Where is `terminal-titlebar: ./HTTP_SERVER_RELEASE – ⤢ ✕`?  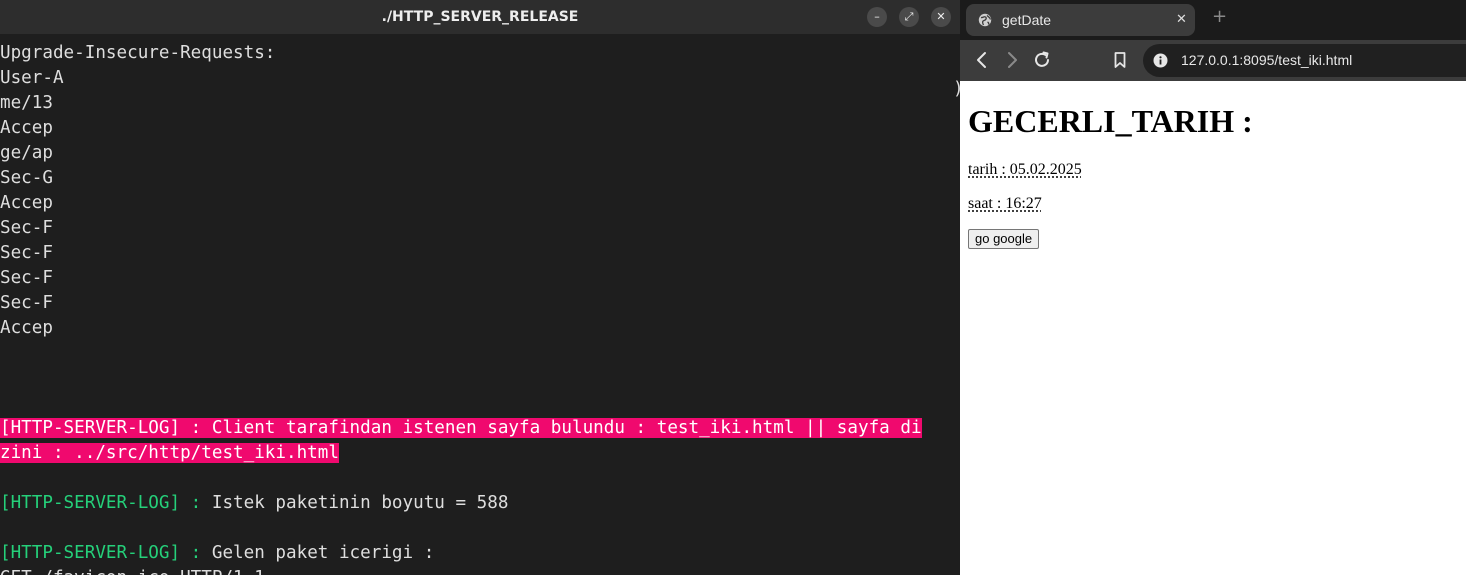 terminal-titlebar: ./HTTP_SERVER_RELEASE – ⤢ ✕ is located at coordinates (480, 17).